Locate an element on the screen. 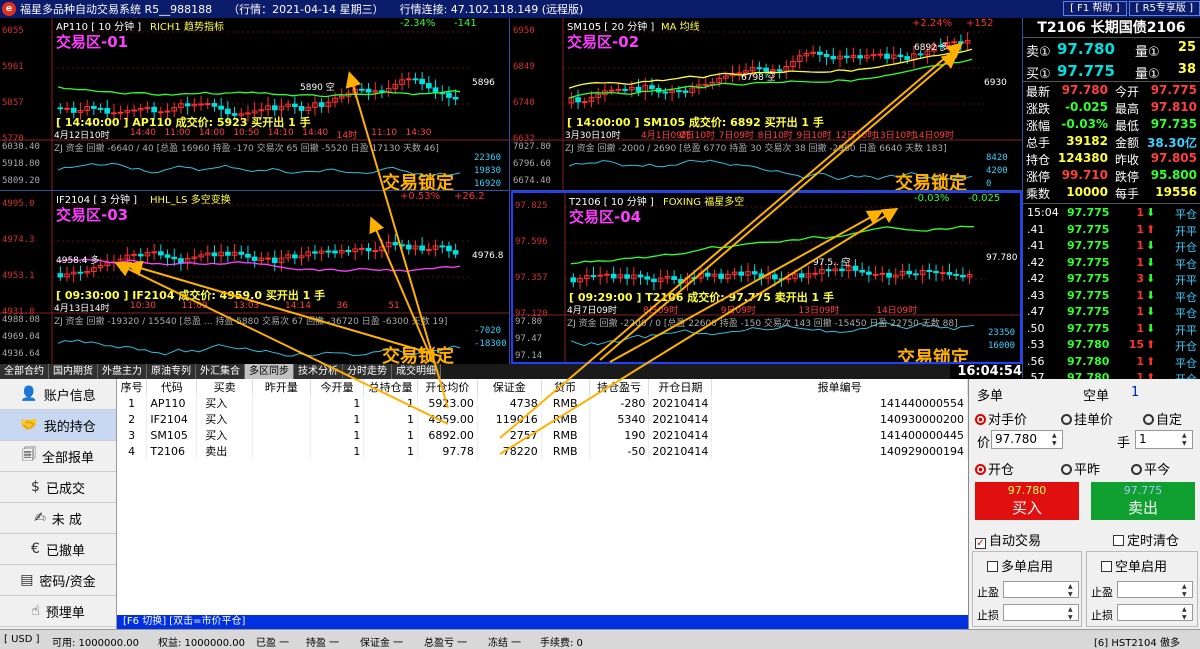 This screenshot has width=1200, height=649. tab-2: 外盘主力 is located at coordinates (122, 371).